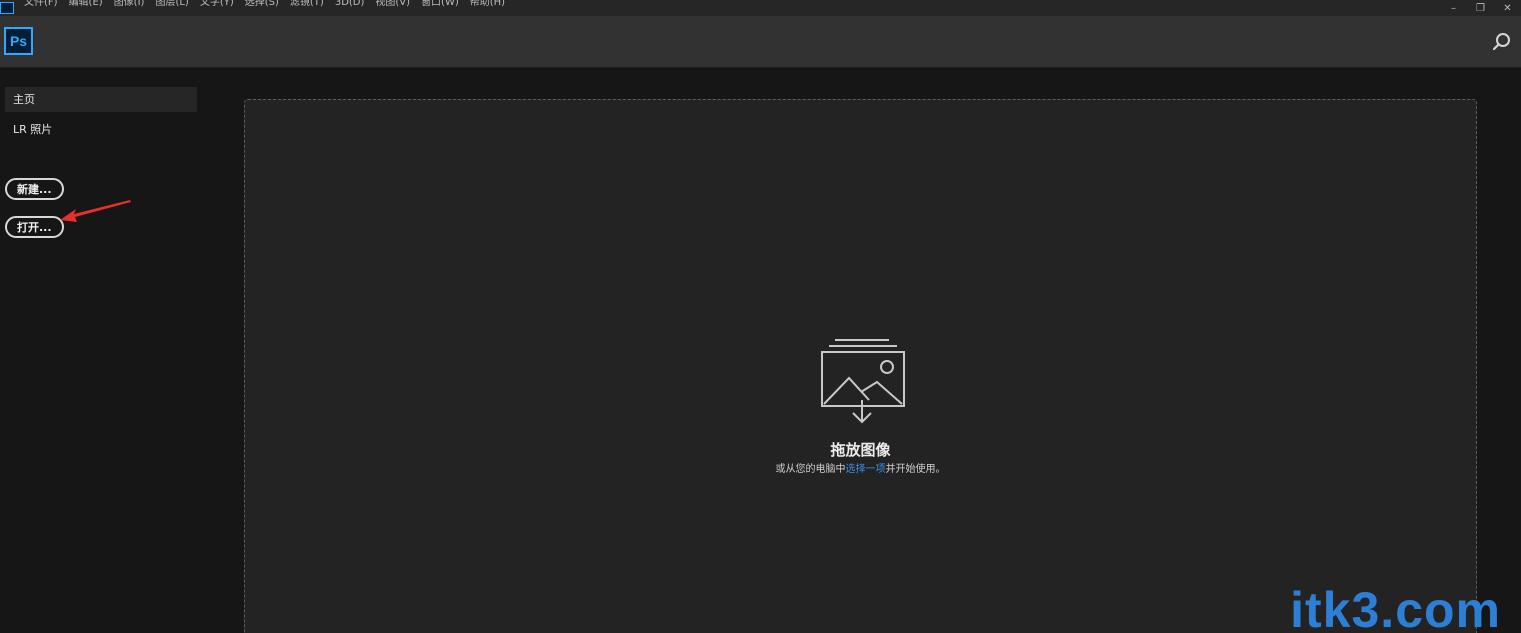 The height and width of the screenshot is (633, 1521). Describe the element at coordinates (95, 211) in the screenshot. I see `annotation-arrow` at that location.